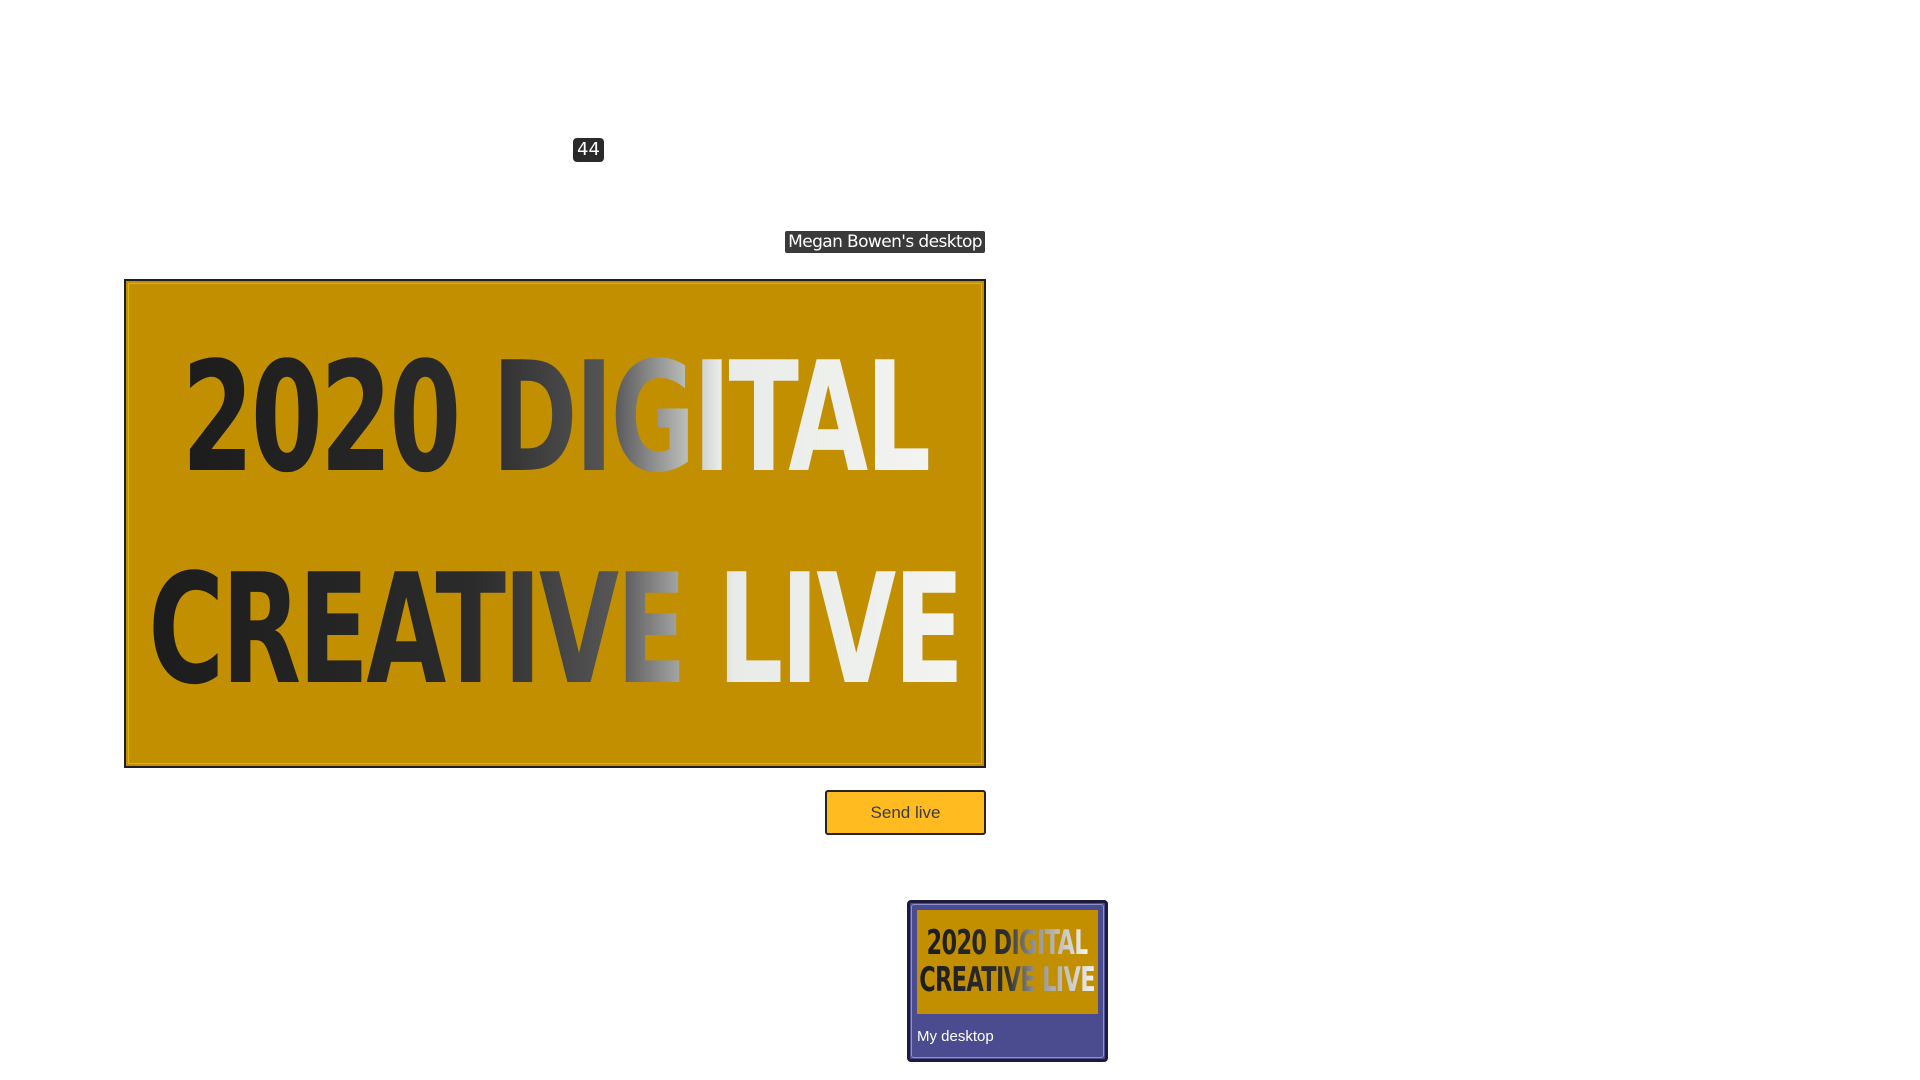 The height and width of the screenshot is (1080, 1920). I want to click on source-tile-my-desktop: 2020 DIGITAL CREATIVE LIVE My desktop, so click(1007, 981).